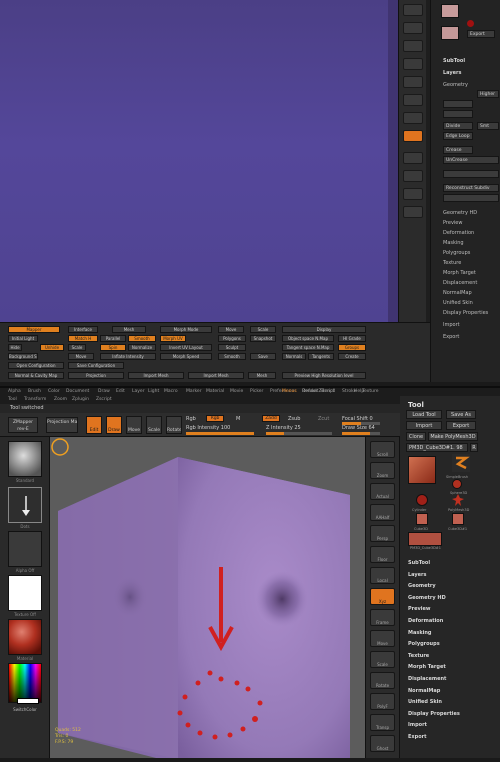 Image resolution: width=500 pixels, height=762 pixels. What do you see at coordinates (104, 399) in the screenshot?
I see `menu-item: Zscript` at bounding box center [104, 399].